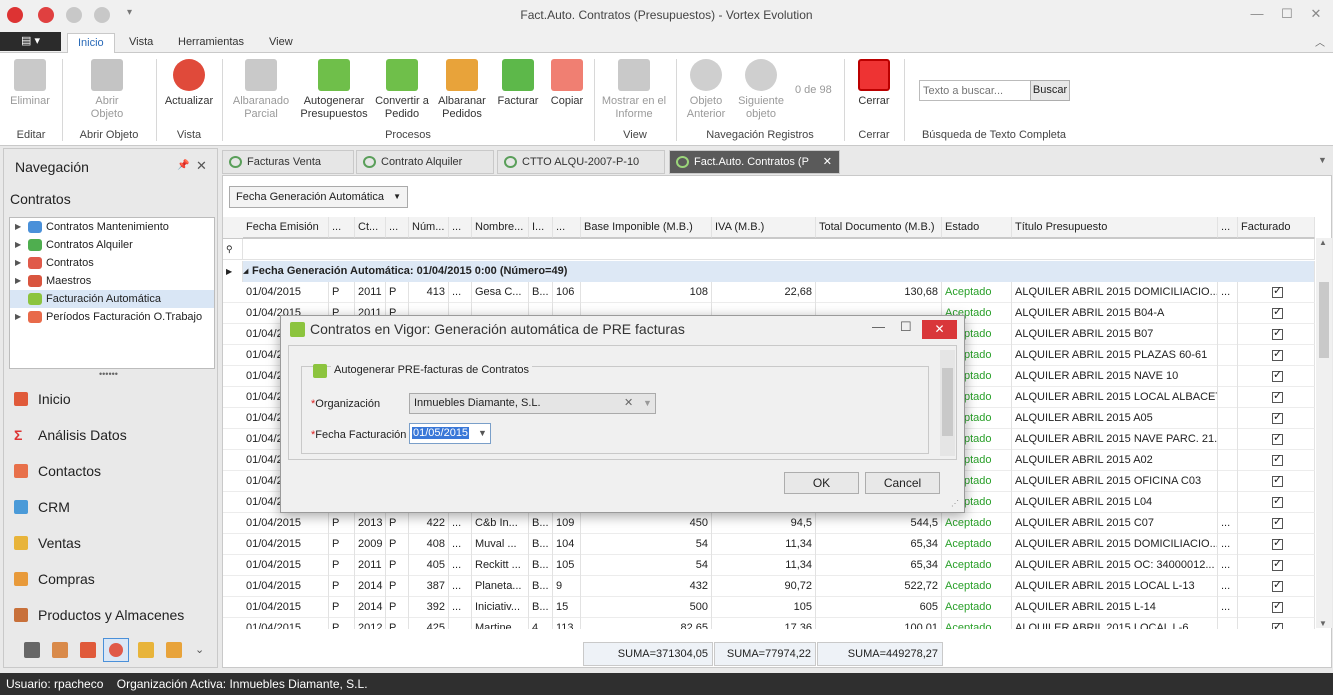  I want to click on contracts-shortcut-button, so click(116, 650).